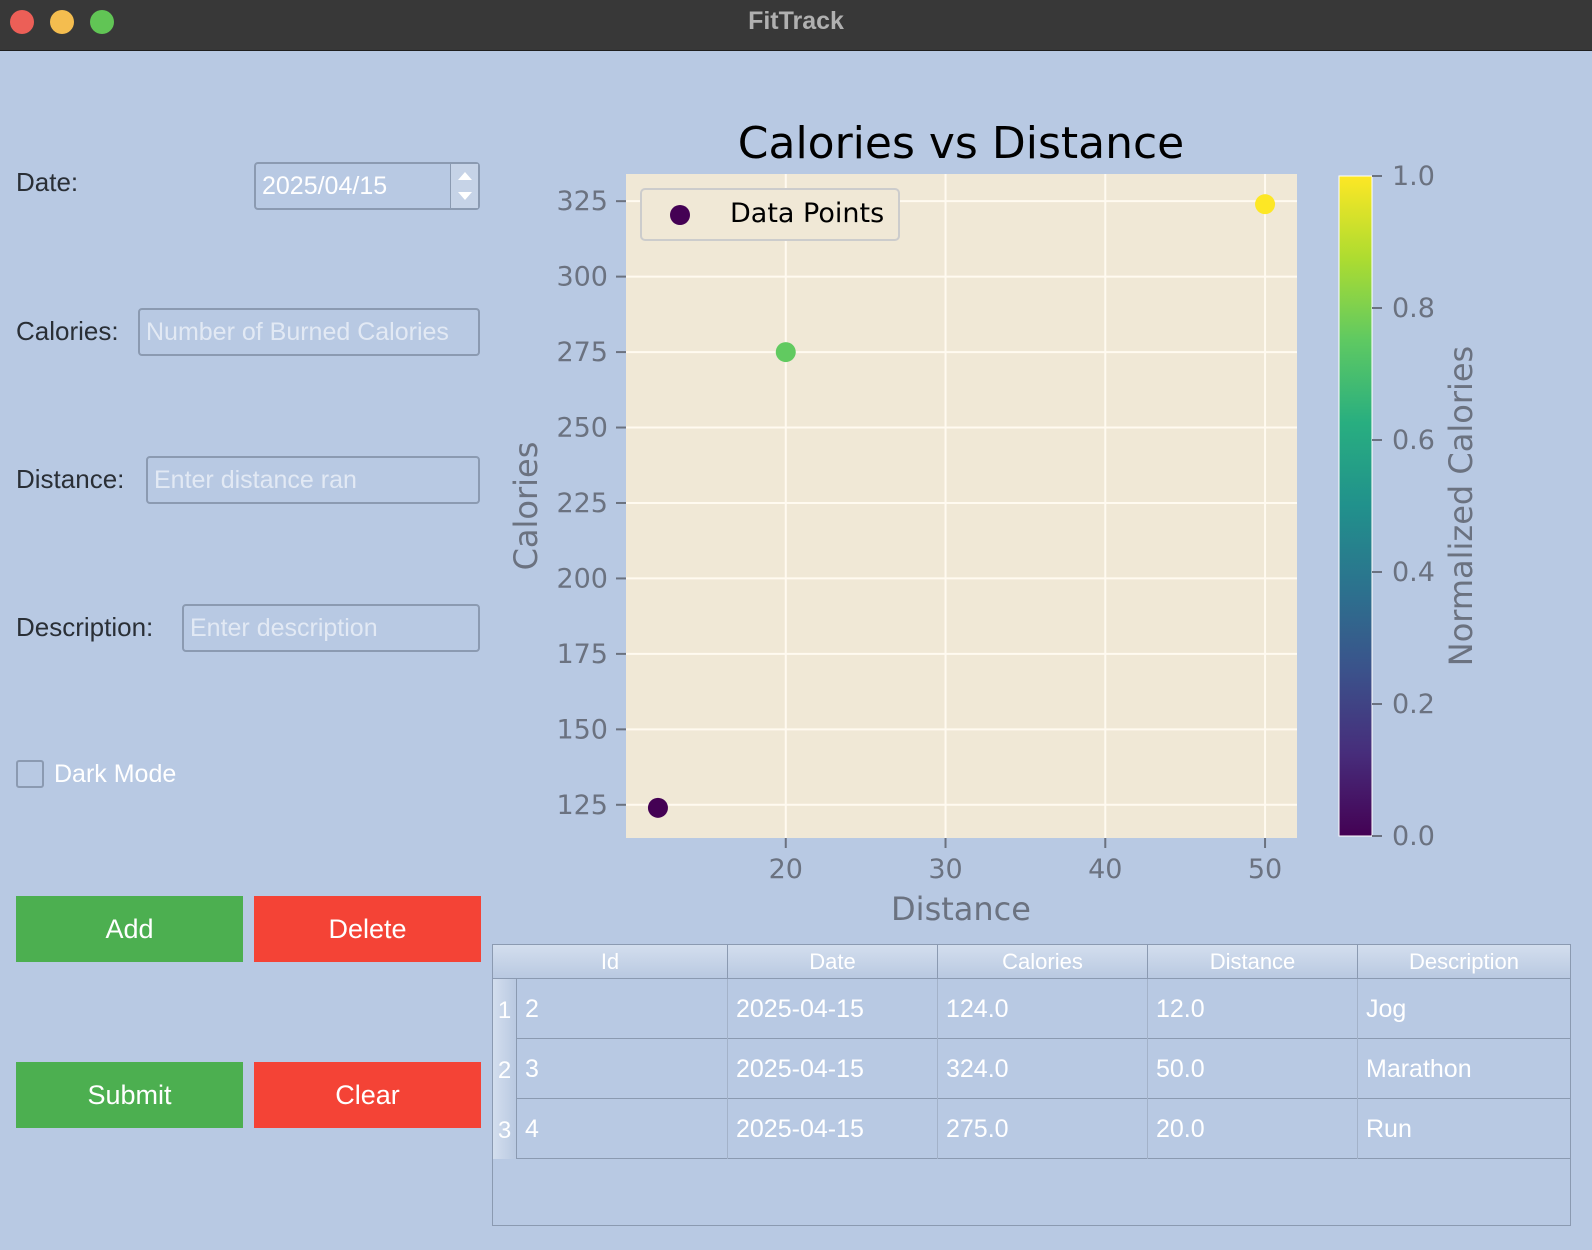 Image resolution: width=1592 pixels, height=1250 pixels. Describe the element at coordinates (1413, 308) in the screenshot. I see `colorbar-tick-label: 0.8` at that location.